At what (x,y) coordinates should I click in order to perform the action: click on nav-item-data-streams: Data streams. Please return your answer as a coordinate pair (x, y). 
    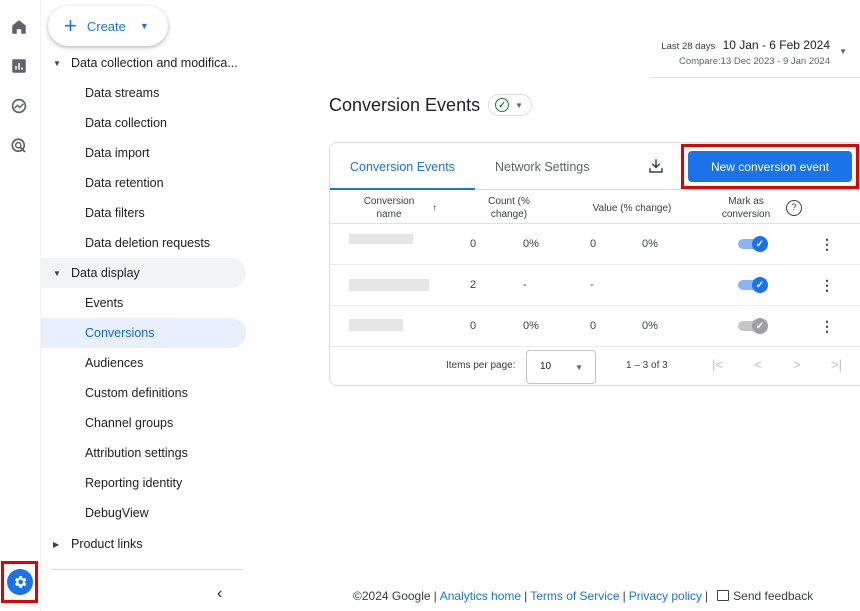
    Looking at the image, I should click on (143, 93).